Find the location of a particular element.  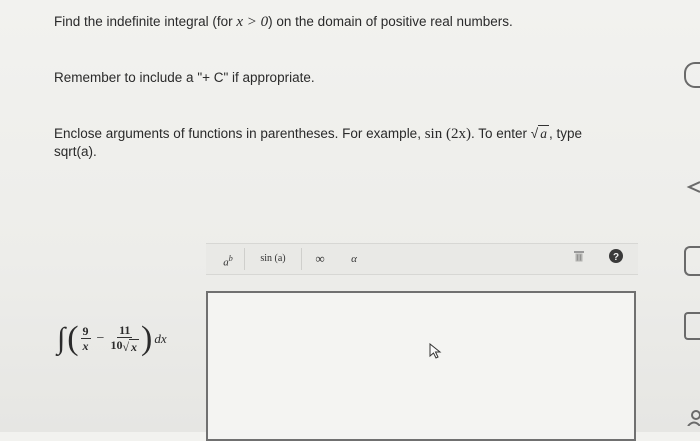

instruction-text: Find the indefinite integral (for is located at coordinates (143, 21).